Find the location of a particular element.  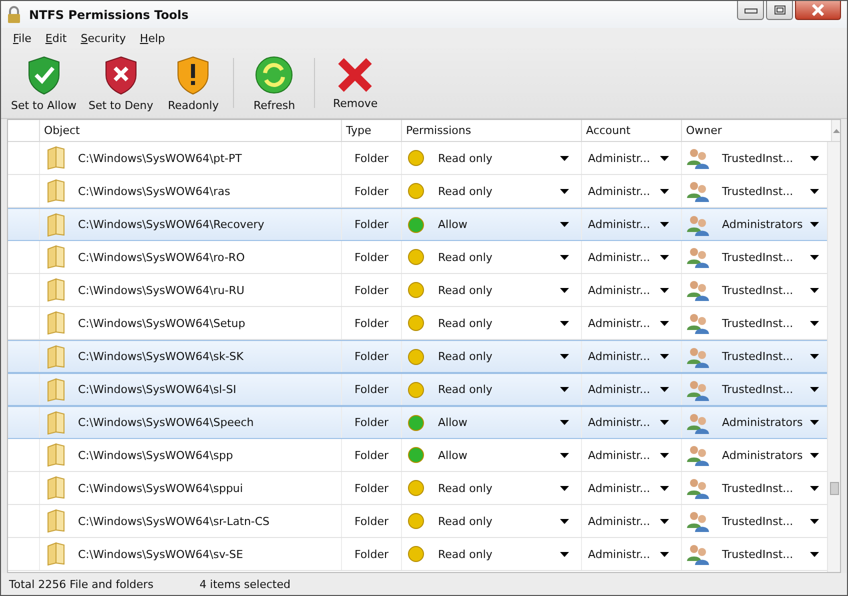

close-button is located at coordinates (818, 10).